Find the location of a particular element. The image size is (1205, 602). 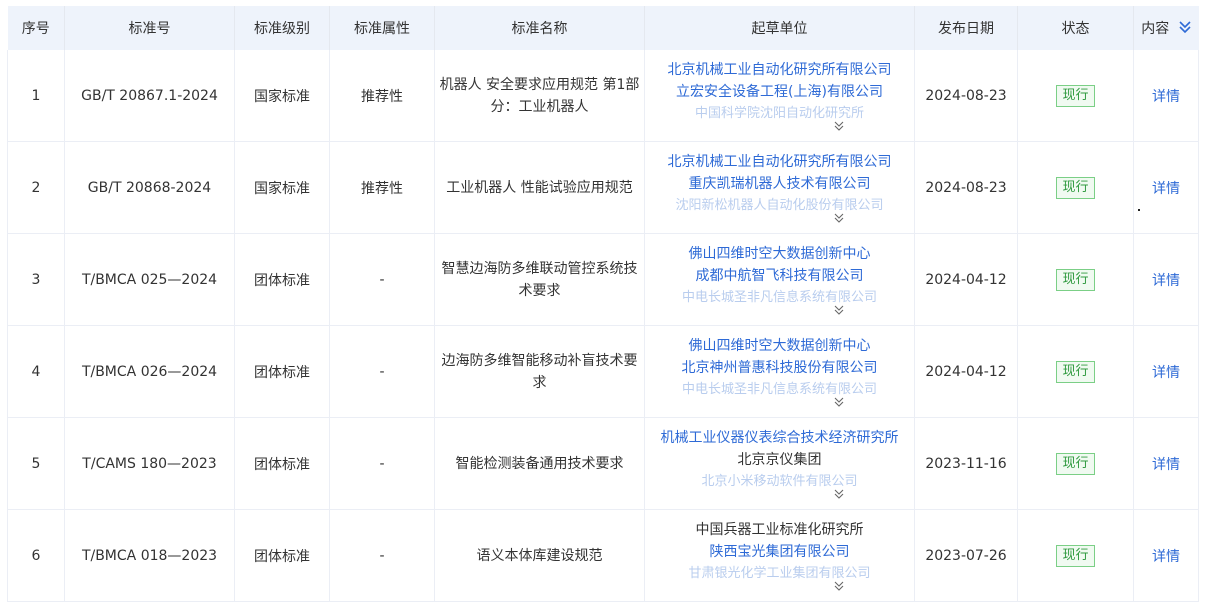

drafter-link: 北京京仪集团 is located at coordinates (779, 460).